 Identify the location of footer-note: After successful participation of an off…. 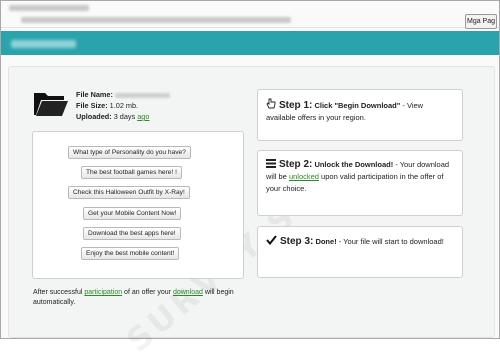
(133, 297).